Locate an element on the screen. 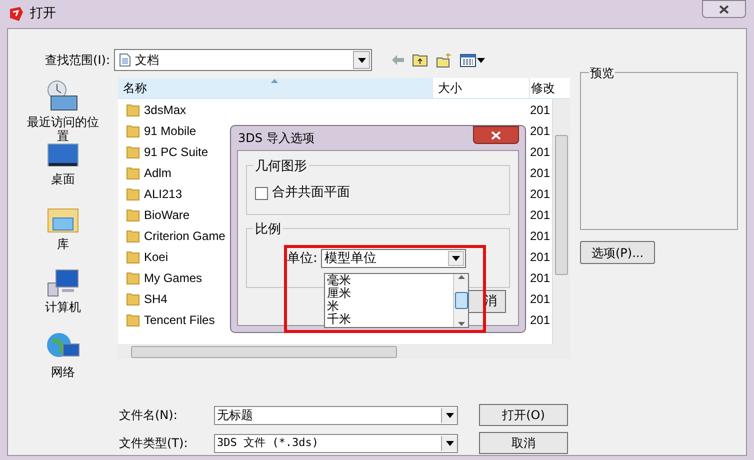 The image size is (754, 460). dialog-title: 3DS 导入选项 is located at coordinates (277, 138).